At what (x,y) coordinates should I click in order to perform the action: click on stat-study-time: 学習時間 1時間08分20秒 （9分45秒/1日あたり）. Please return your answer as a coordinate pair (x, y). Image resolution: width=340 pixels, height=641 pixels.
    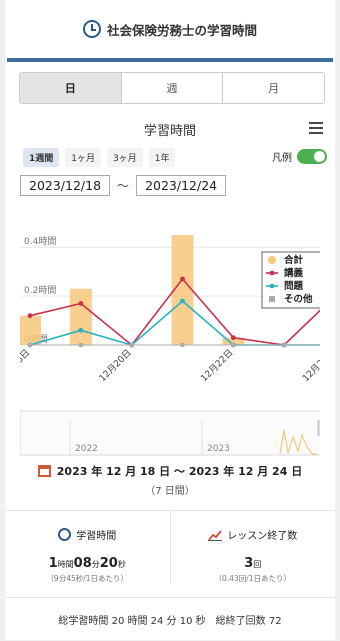
    Looking at the image, I should click on (88, 547).